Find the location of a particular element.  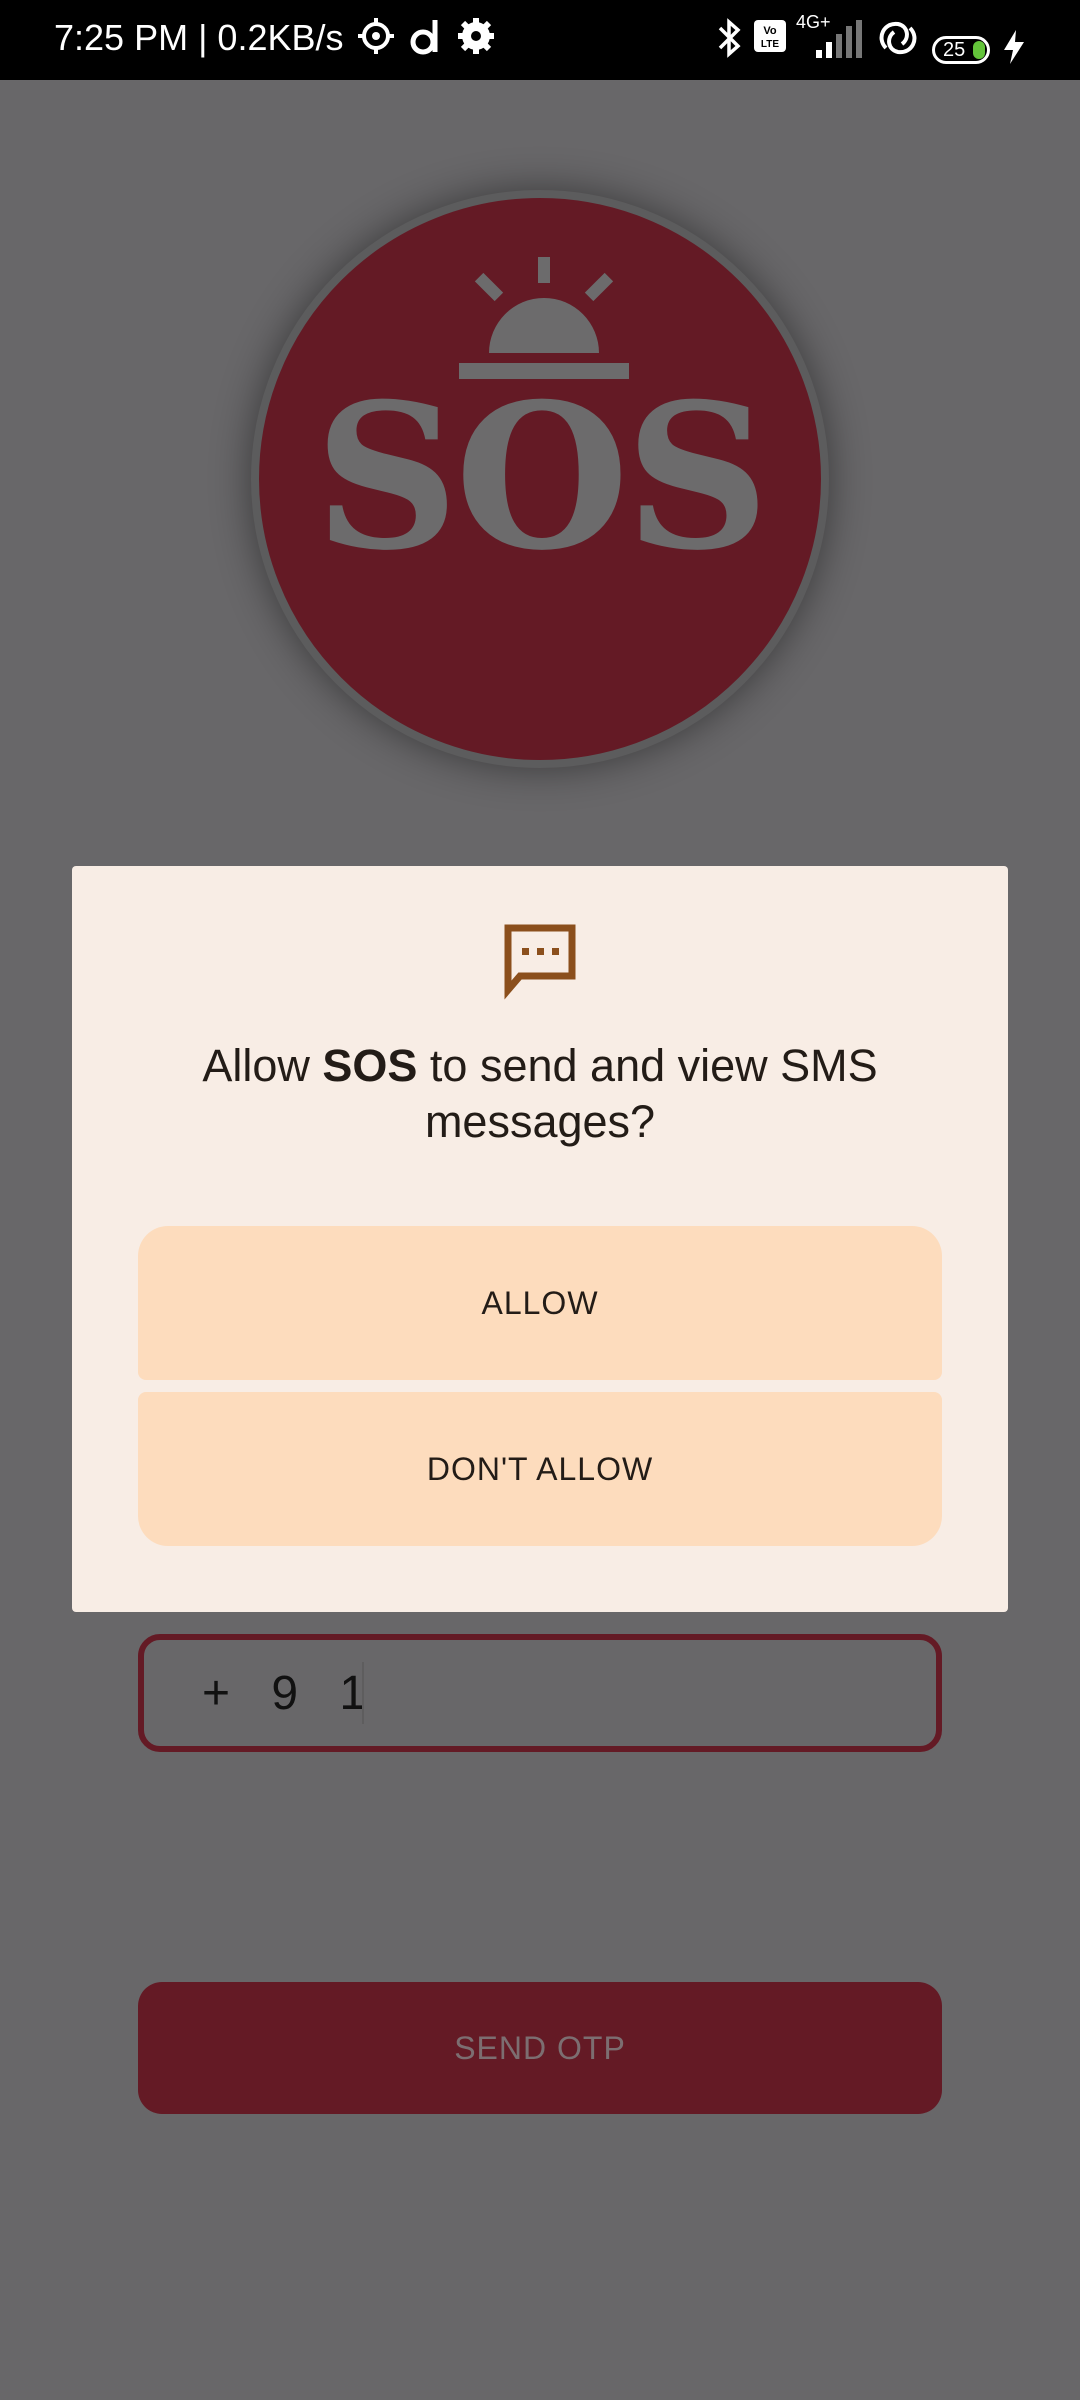

gear-icon is located at coordinates (476, 36).